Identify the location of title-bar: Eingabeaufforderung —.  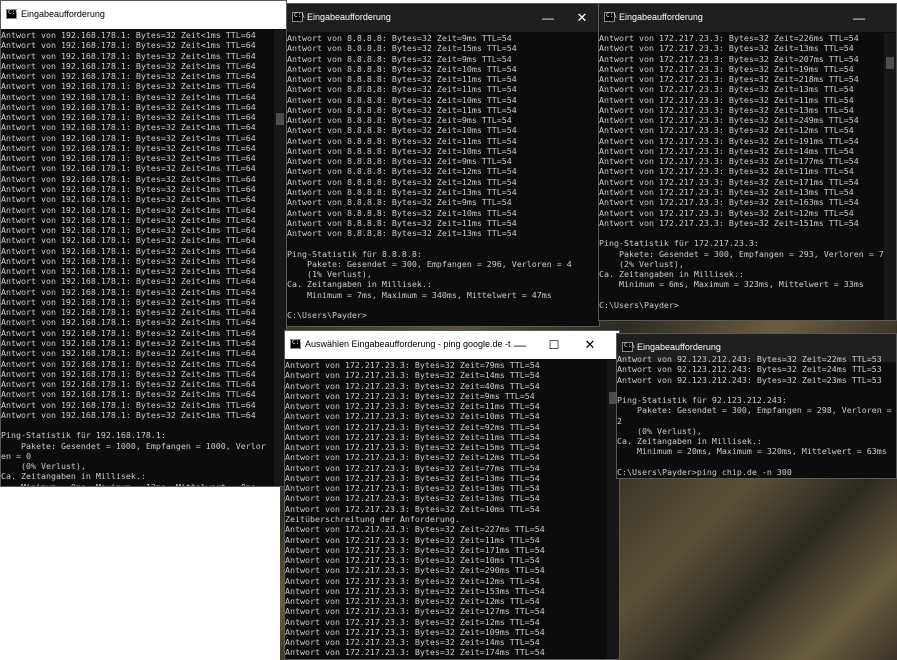
(747, 18).